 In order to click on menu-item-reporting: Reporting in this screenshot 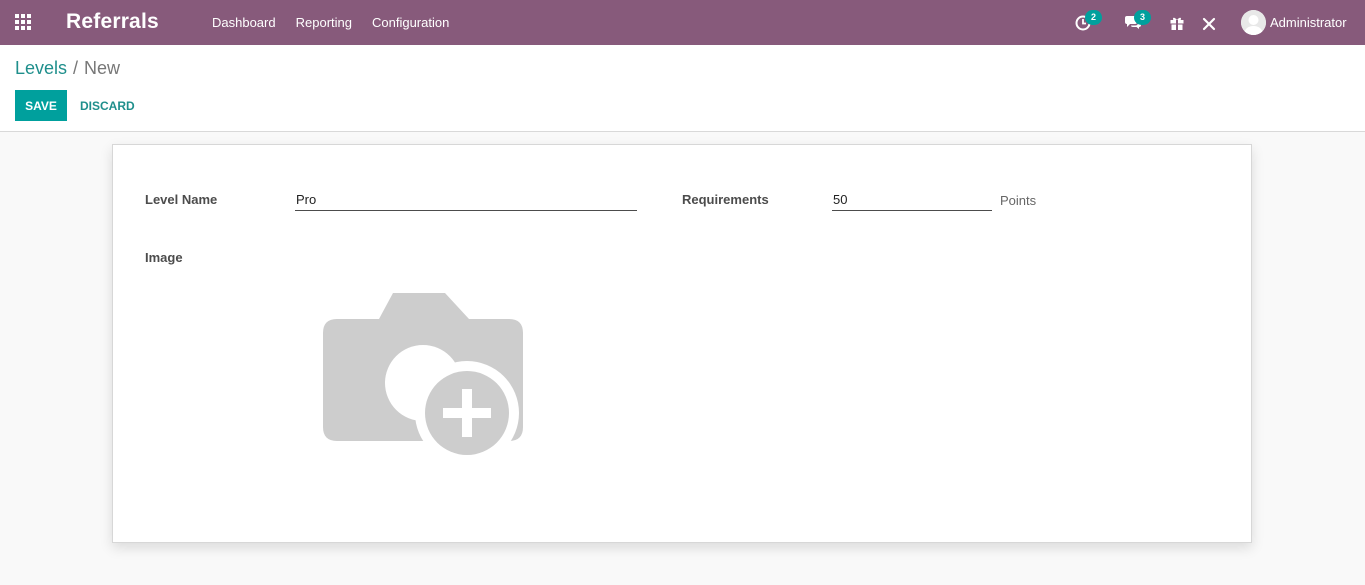, I will do `click(324, 22)`.